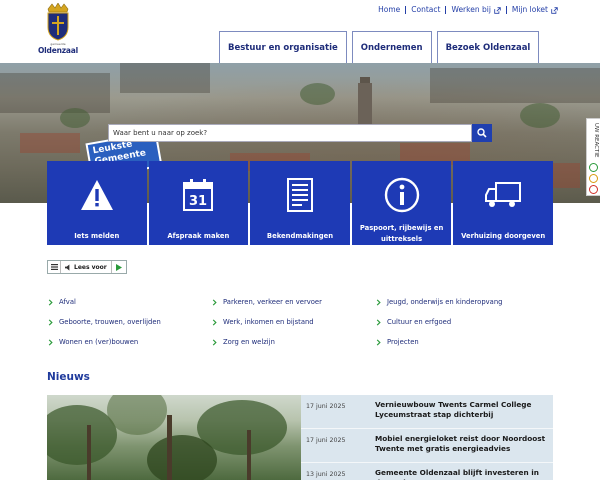  I want to click on nav-tab-bezoek: Bezoek Oldenzaal, so click(488, 47).